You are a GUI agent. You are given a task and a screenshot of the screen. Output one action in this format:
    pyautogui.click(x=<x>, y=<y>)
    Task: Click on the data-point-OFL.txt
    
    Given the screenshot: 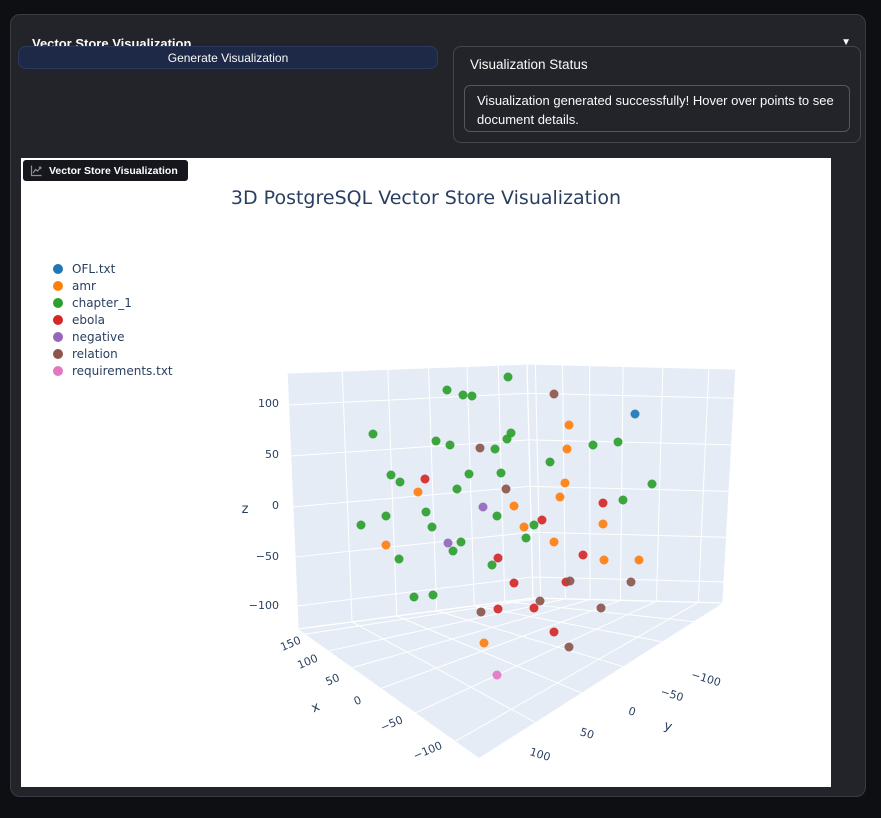 What is the action you would take?
    pyautogui.click(x=635, y=414)
    